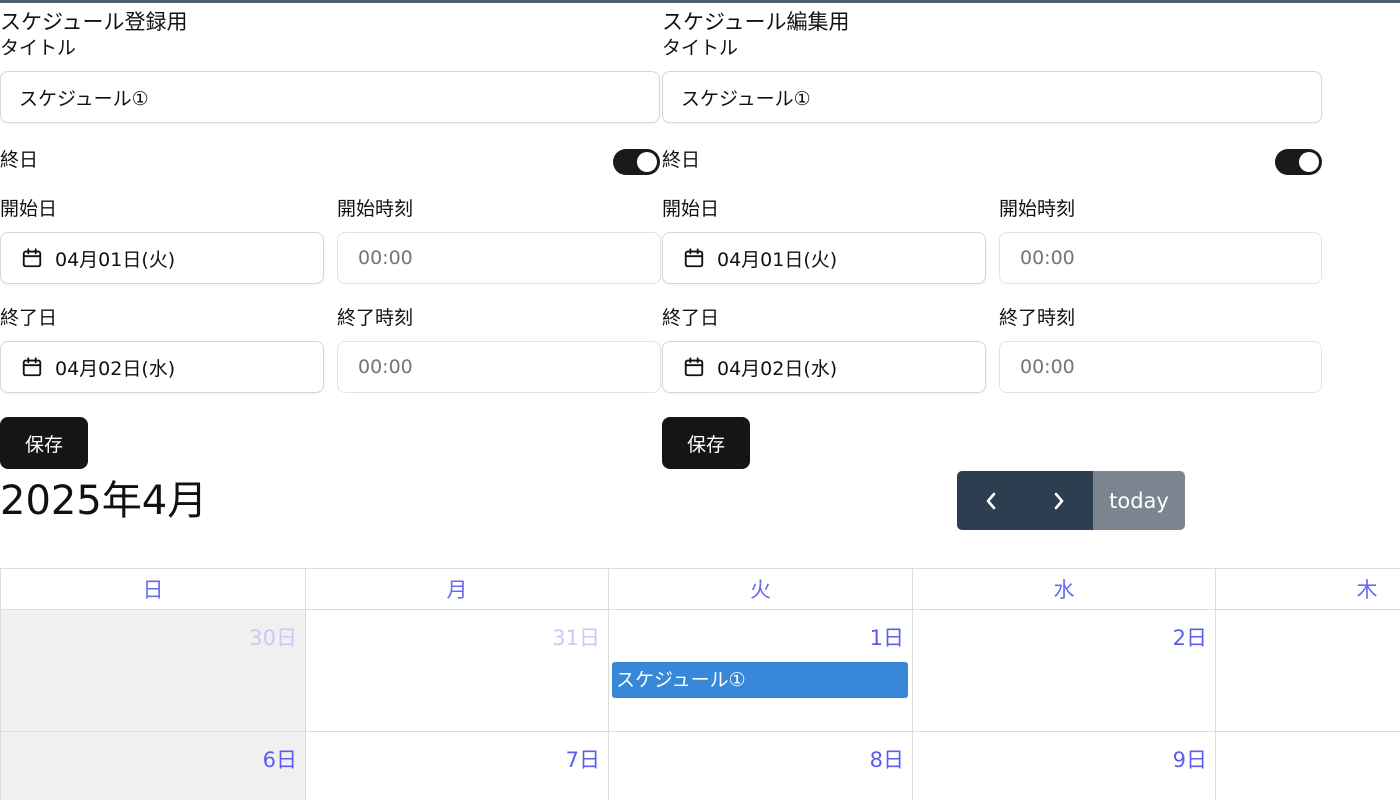  I want to click on register-form-heading: スケジュール登録用, so click(94, 22).